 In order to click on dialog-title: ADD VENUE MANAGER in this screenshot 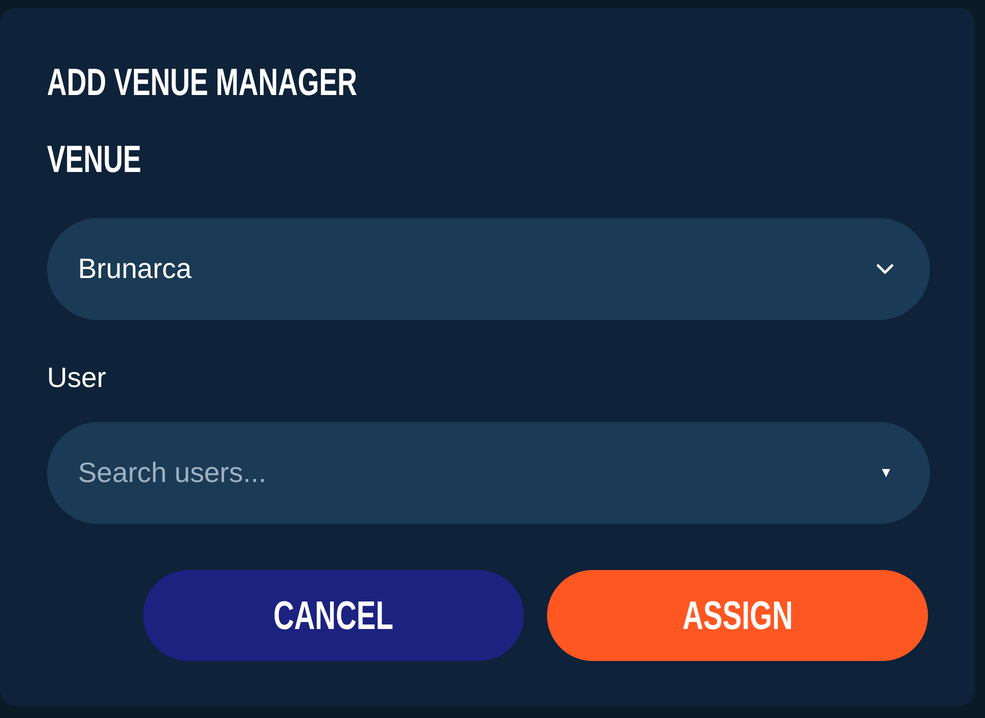, I will do `click(202, 83)`.